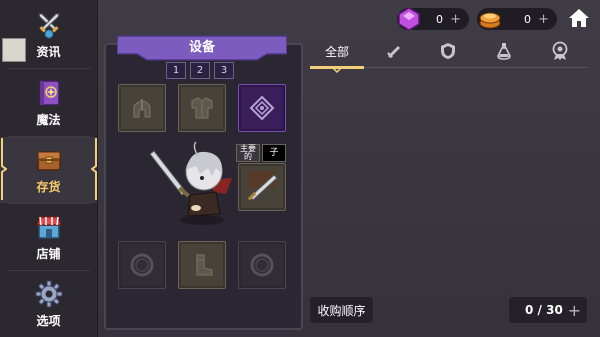 The width and height of the screenshot is (600, 337). I want to click on boots-icon, so click(204, 265).